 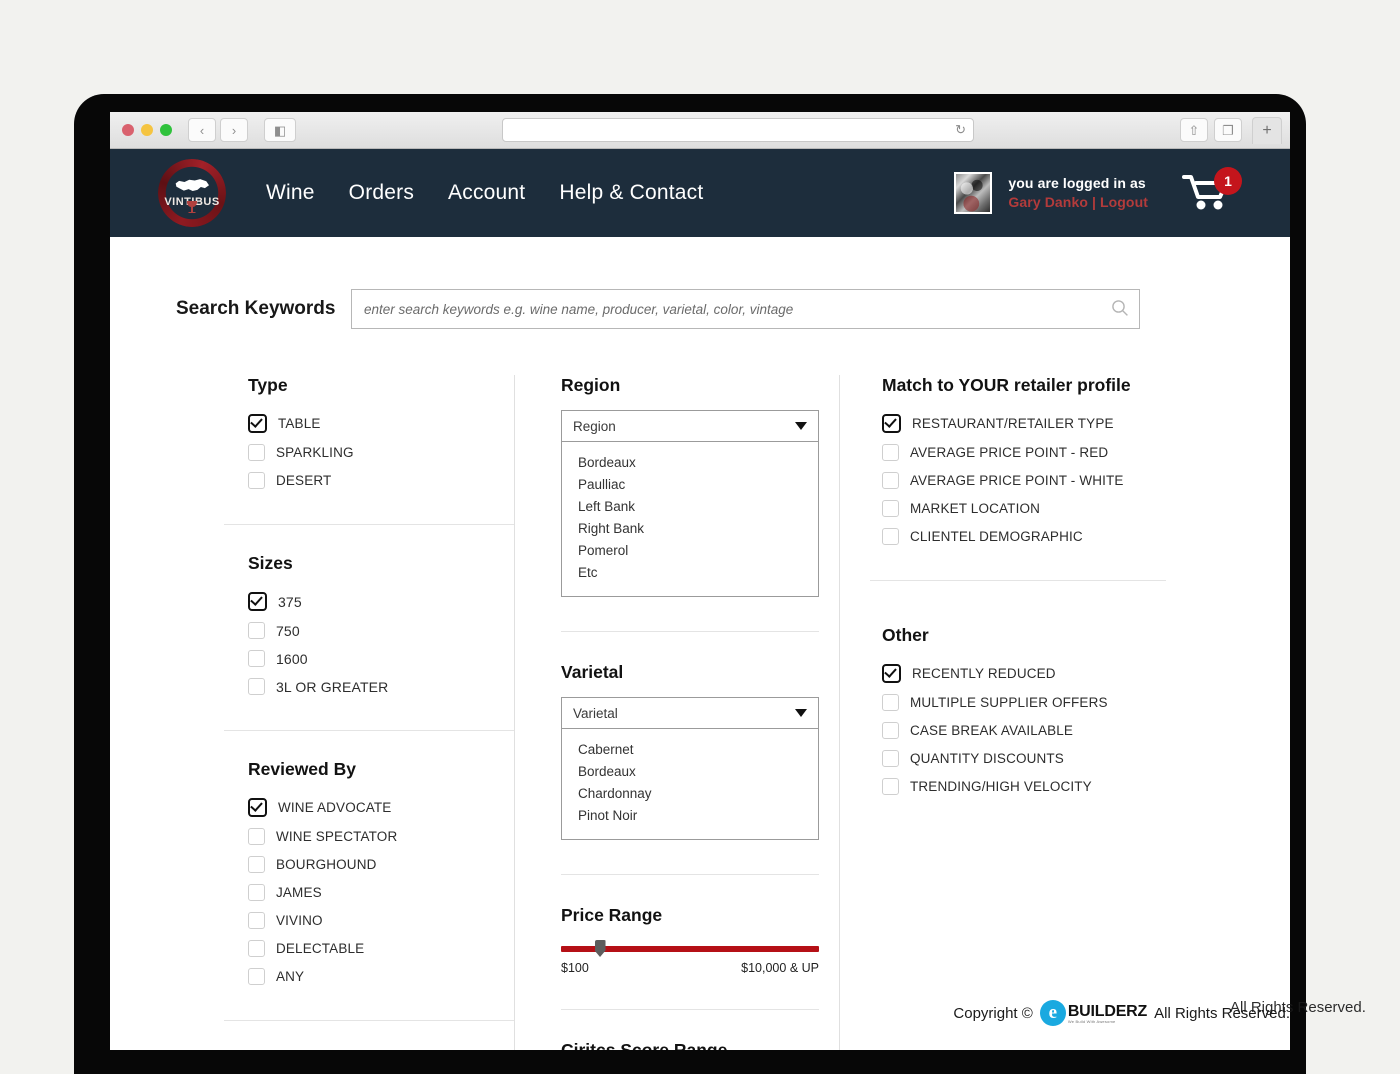 What do you see at coordinates (690, 484) in the screenshot?
I see `region-option-paulliac: Paulliac` at bounding box center [690, 484].